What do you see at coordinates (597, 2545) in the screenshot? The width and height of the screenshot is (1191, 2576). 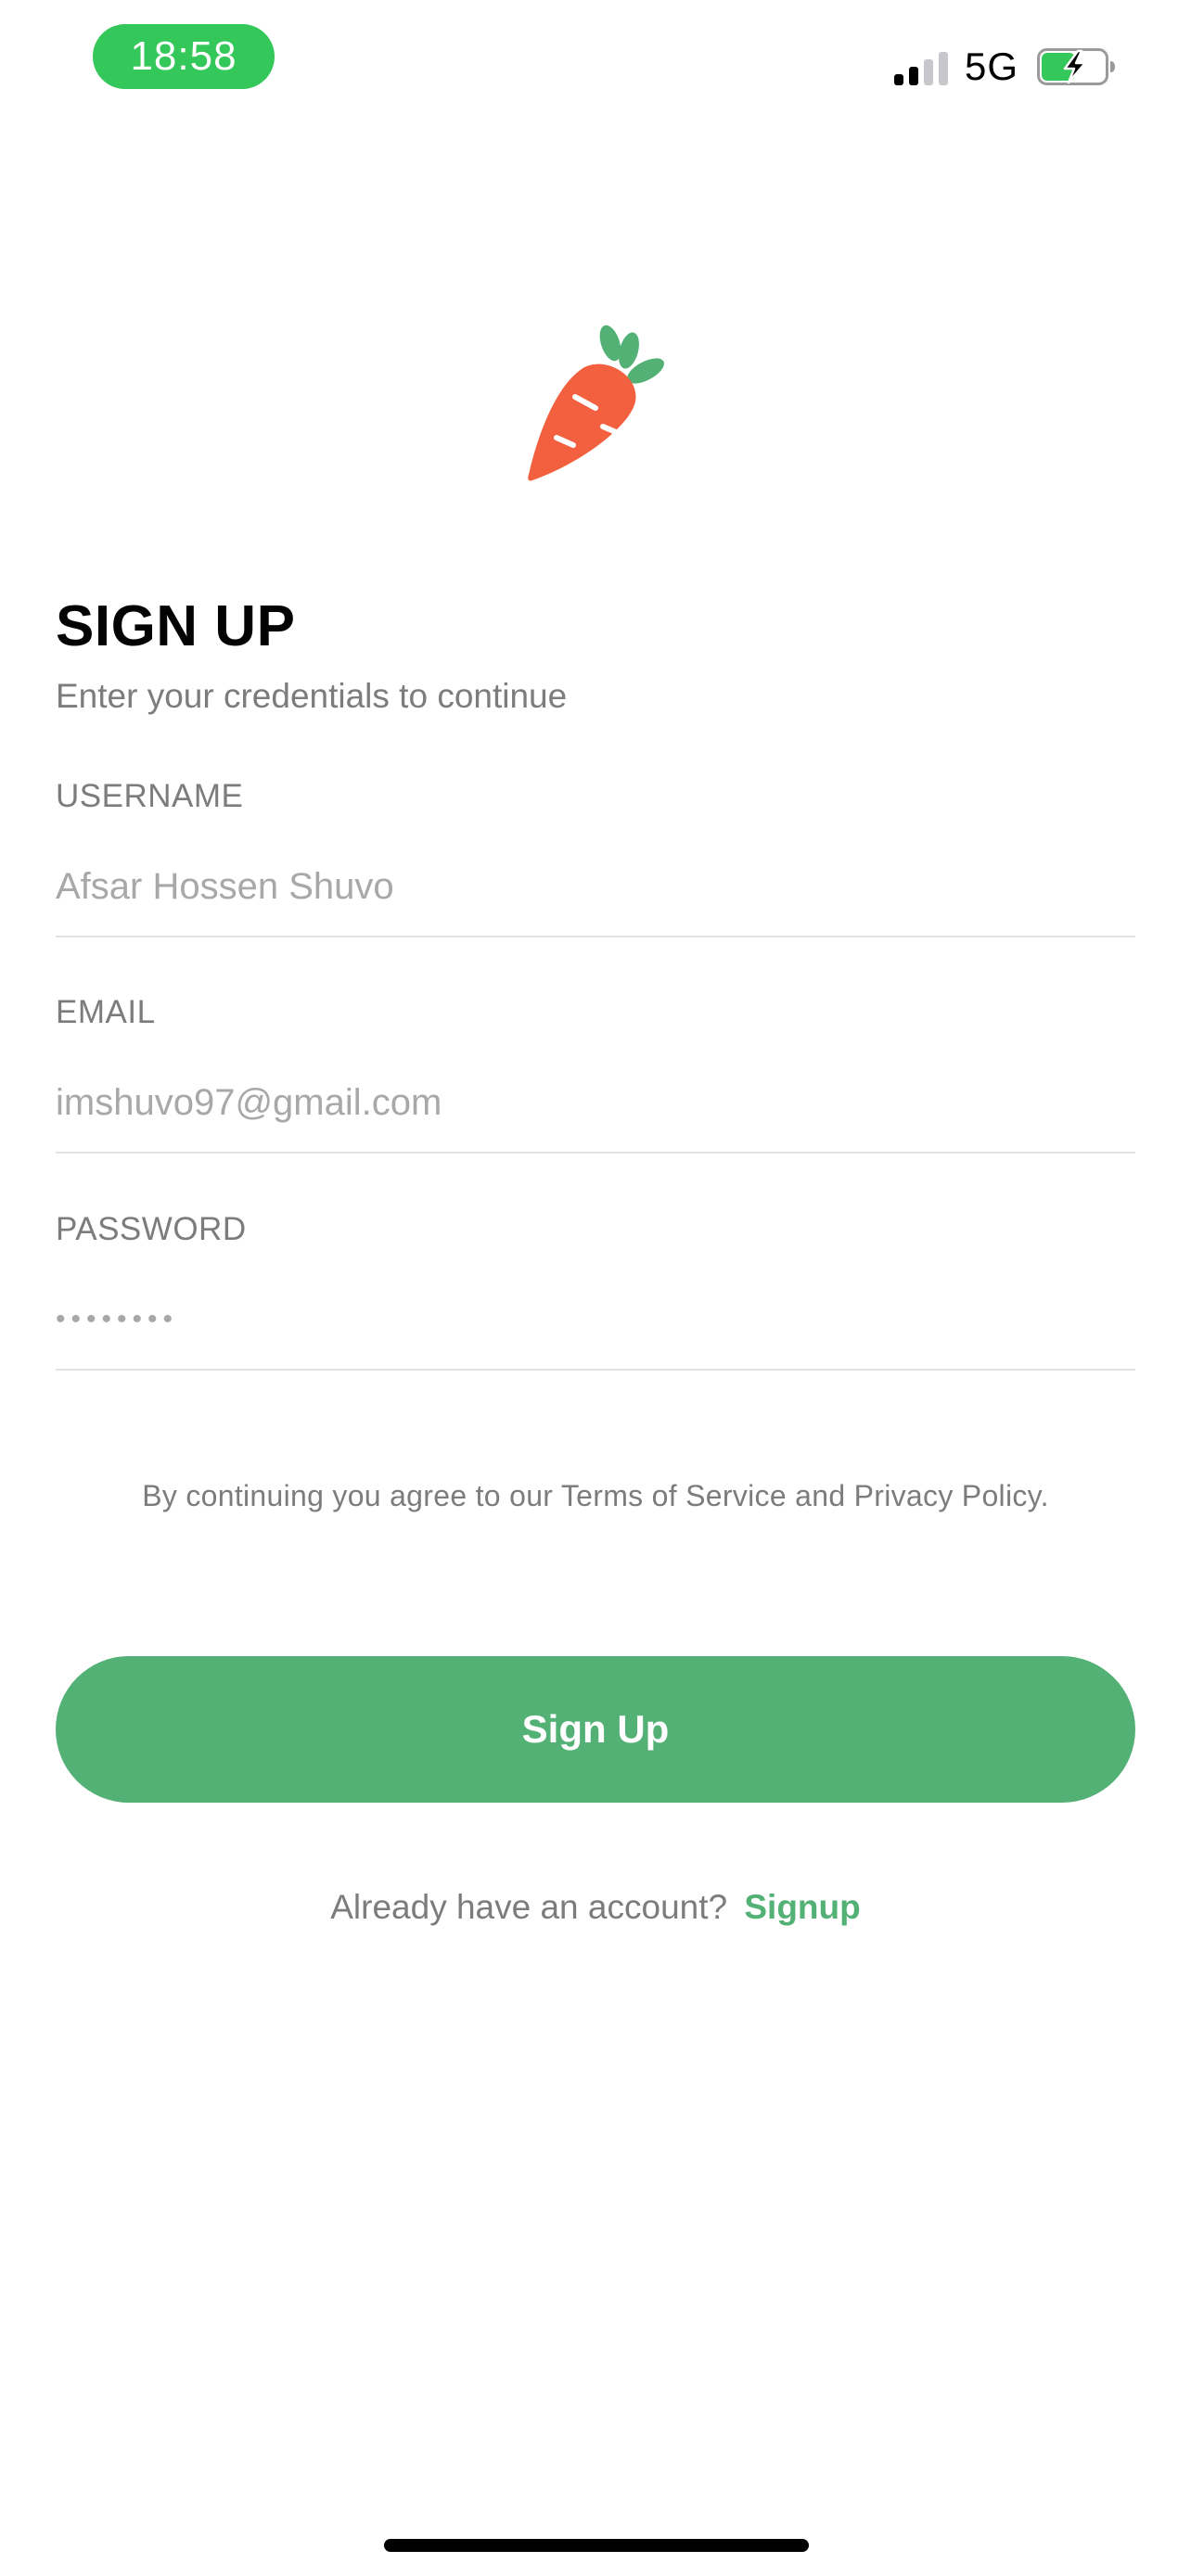 I see `home-indicator` at bounding box center [597, 2545].